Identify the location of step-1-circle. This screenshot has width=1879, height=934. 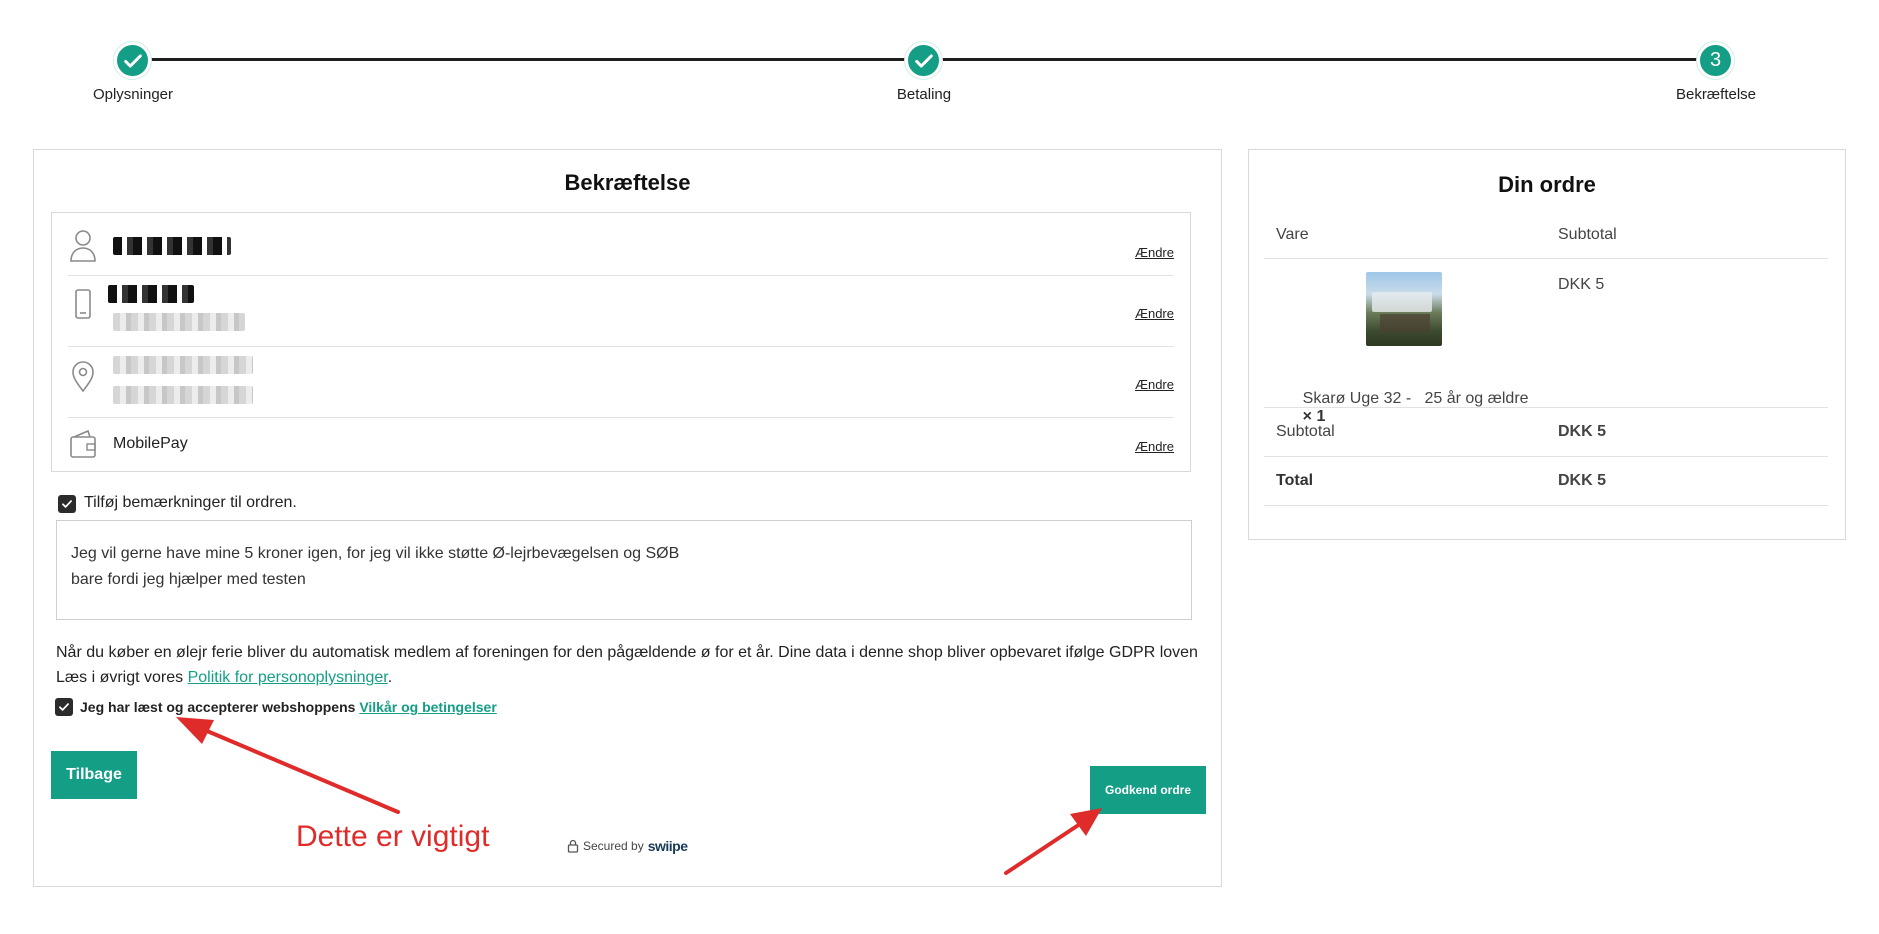
(132, 60).